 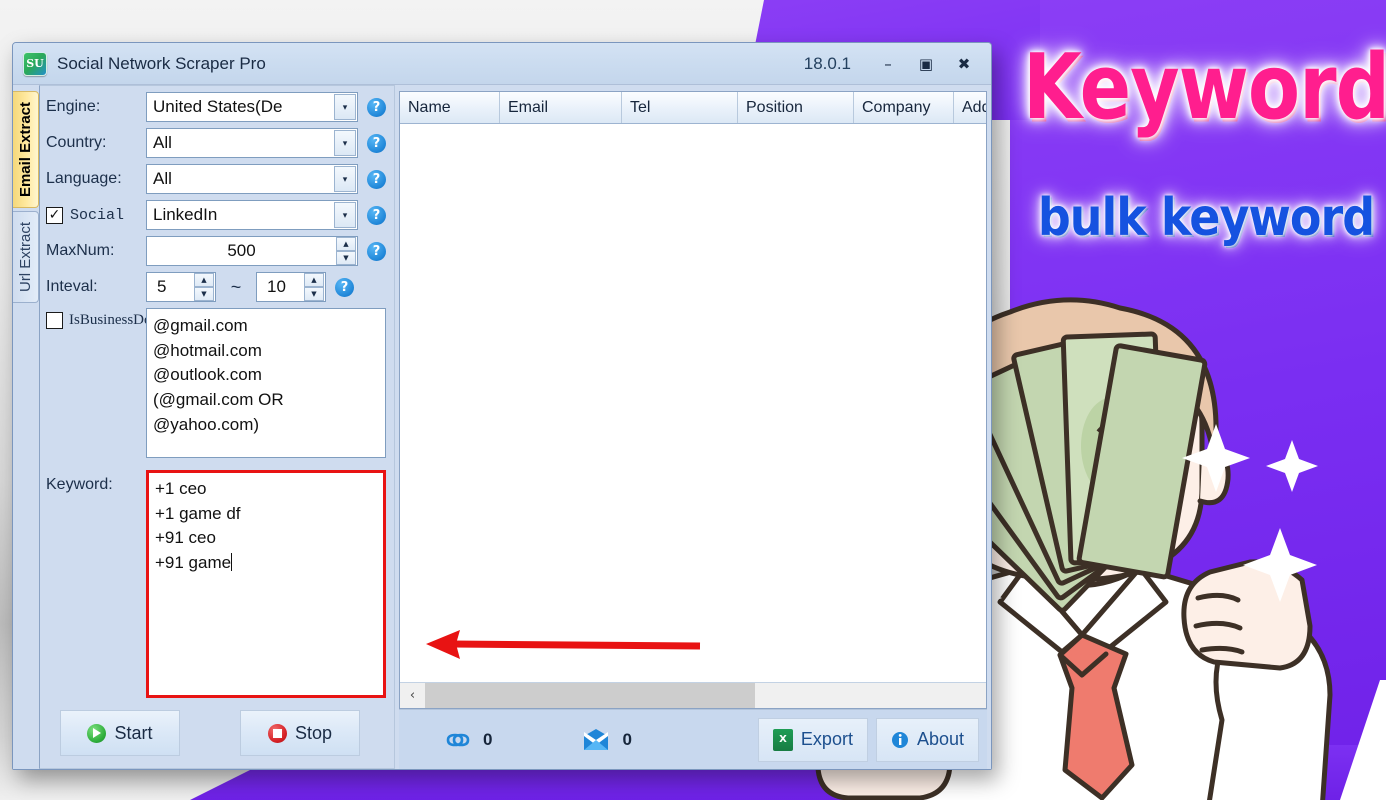 I want to click on maxnum-spin-arrows: ▲ ▼, so click(x=346, y=251).